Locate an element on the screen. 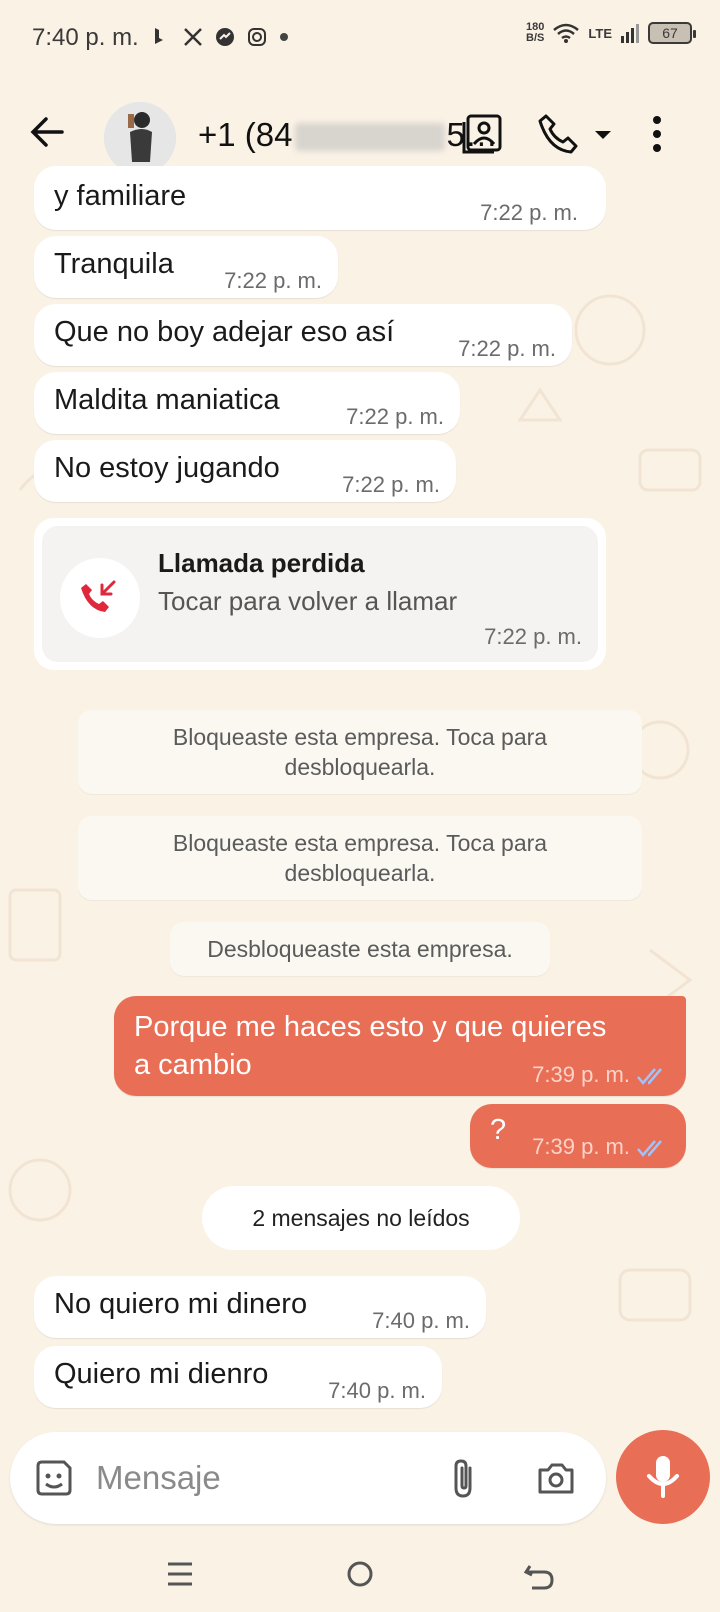 This screenshot has height=1612, width=720. message-text: Maldita maniatica is located at coordinates (167, 400).